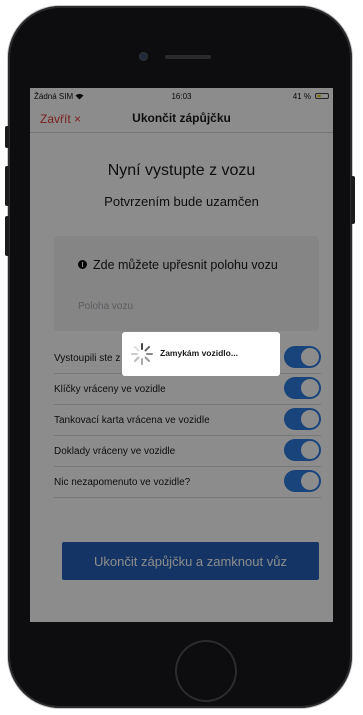 This screenshot has height=715, width=363. I want to click on earpiece-speaker, so click(188, 57).